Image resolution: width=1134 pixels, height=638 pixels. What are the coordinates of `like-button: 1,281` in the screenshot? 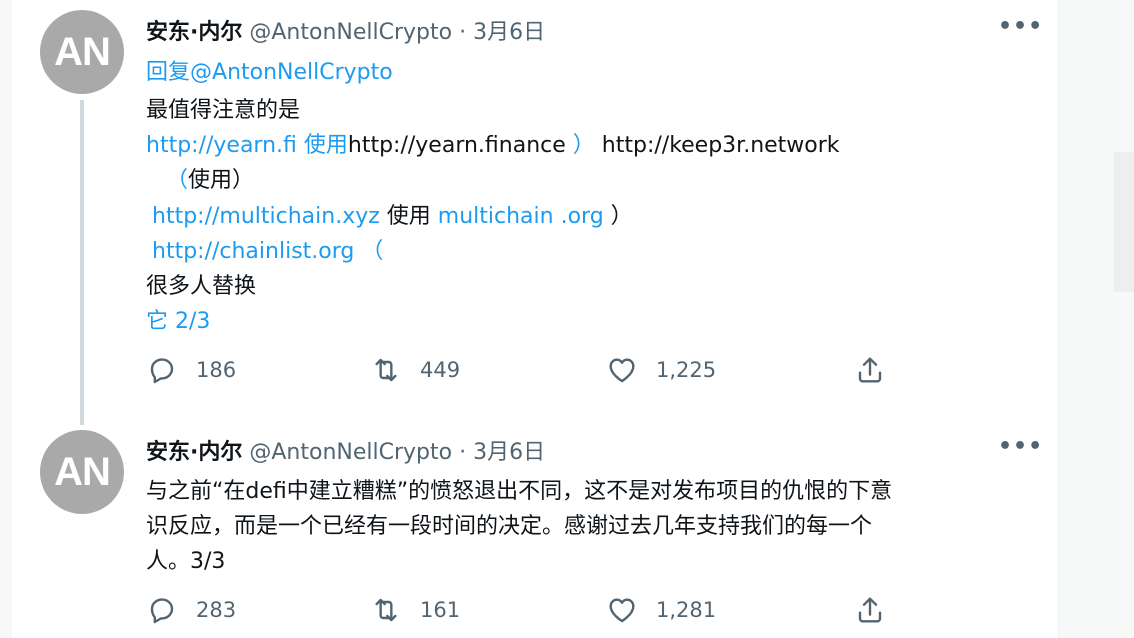 It's located at (661, 610).